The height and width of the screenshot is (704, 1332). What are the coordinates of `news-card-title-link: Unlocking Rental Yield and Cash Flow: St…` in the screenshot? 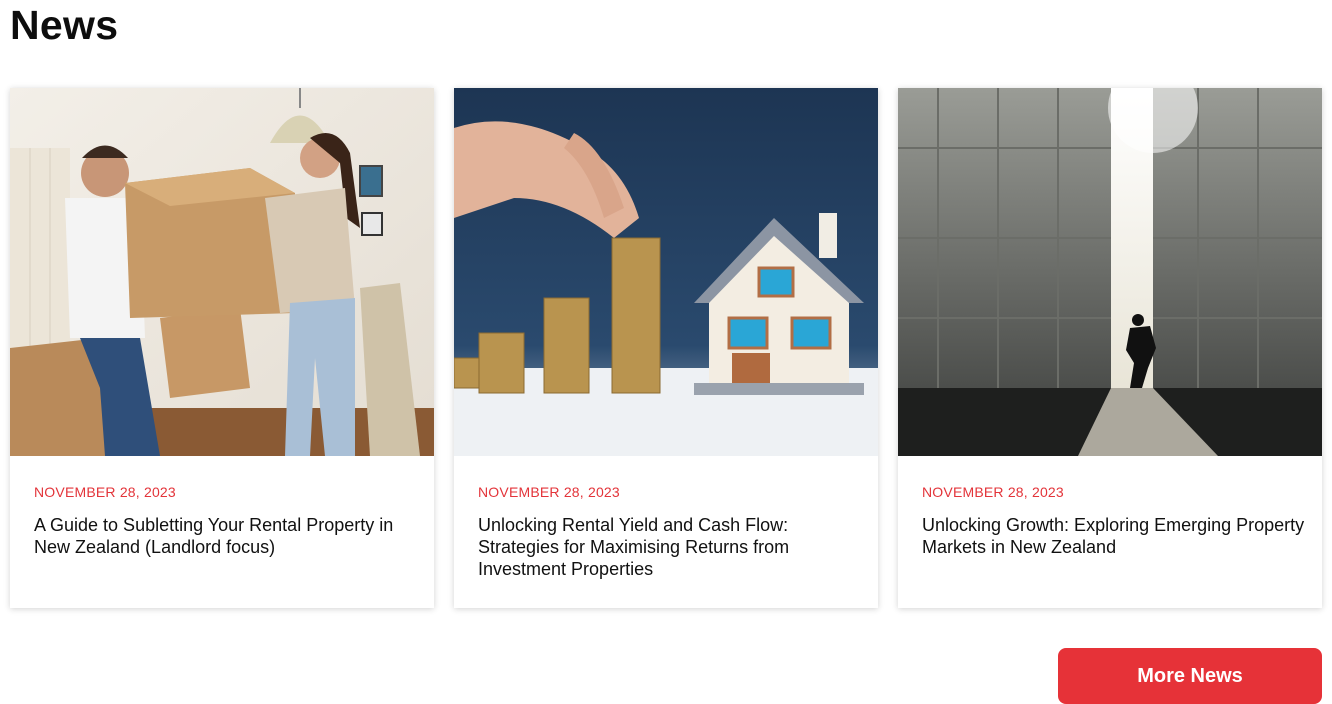 It's located at (671, 547).